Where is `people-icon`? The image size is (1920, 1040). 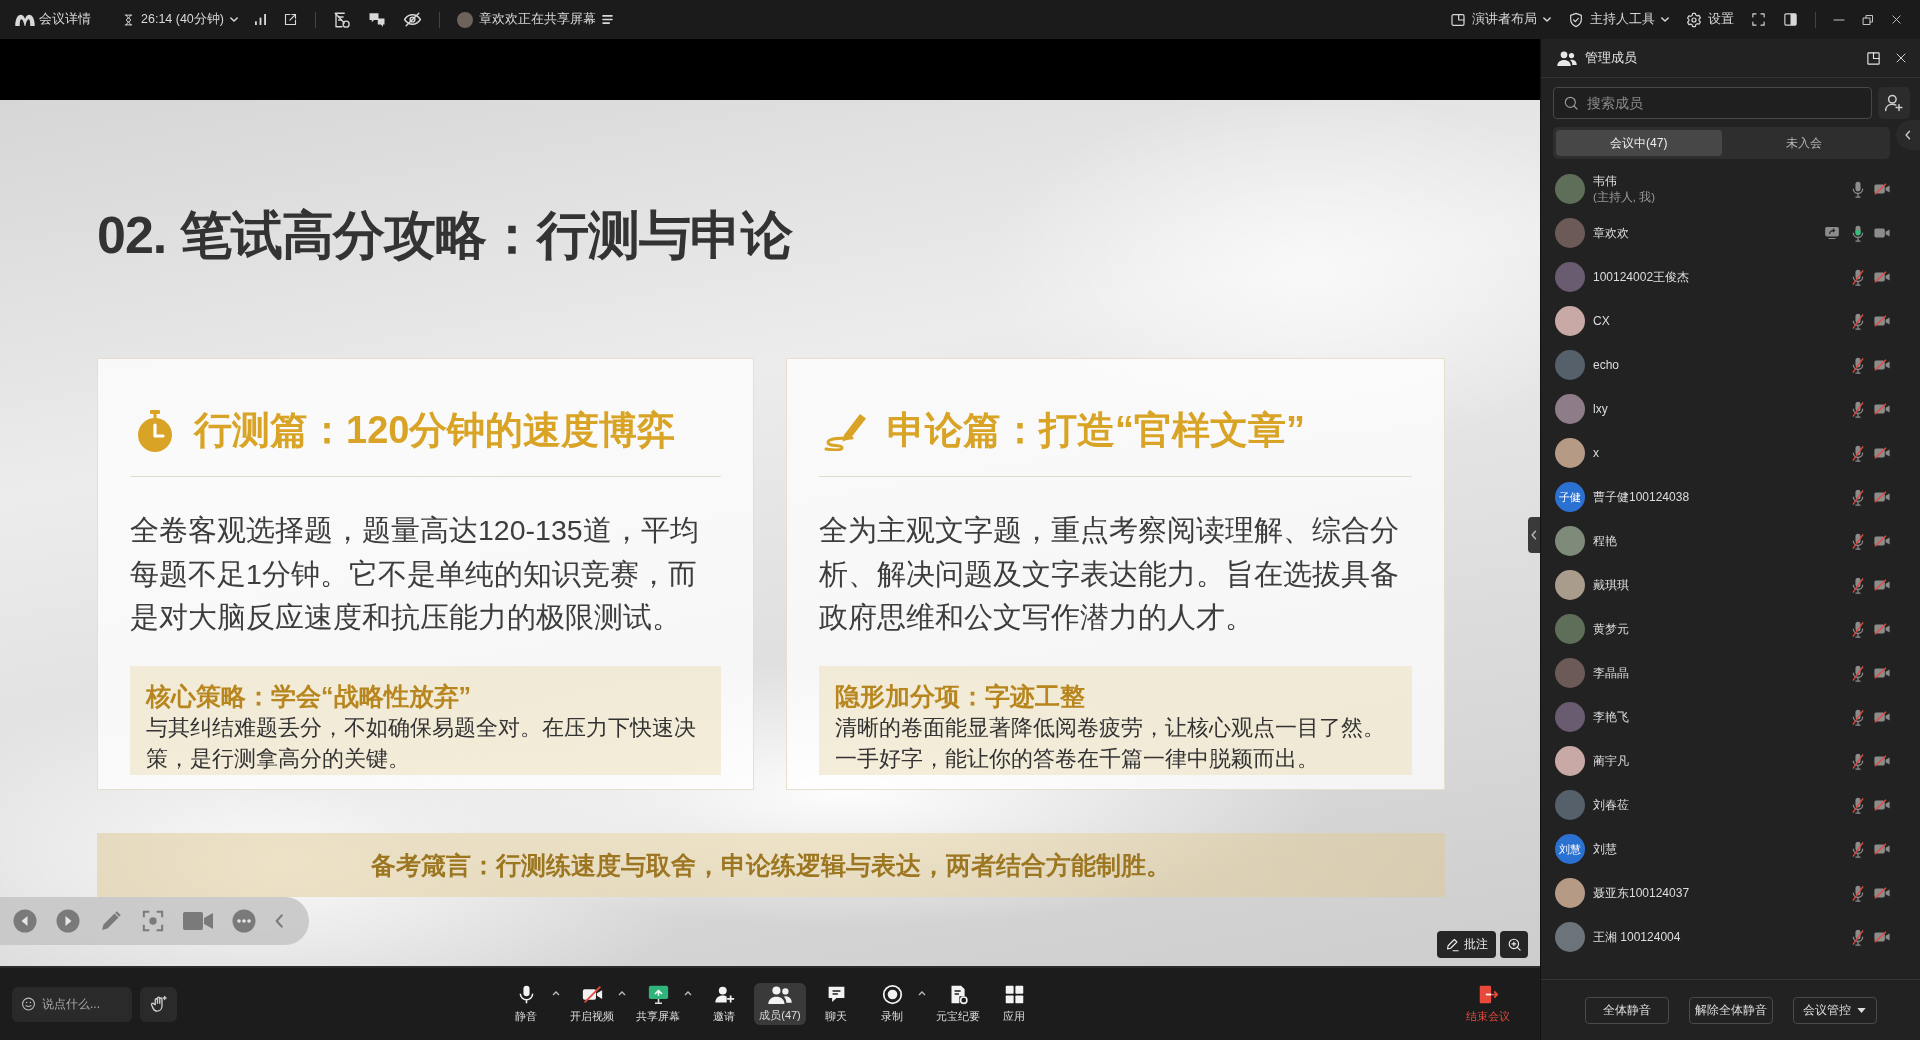
people-icon is located at coordinates (1567, 58).